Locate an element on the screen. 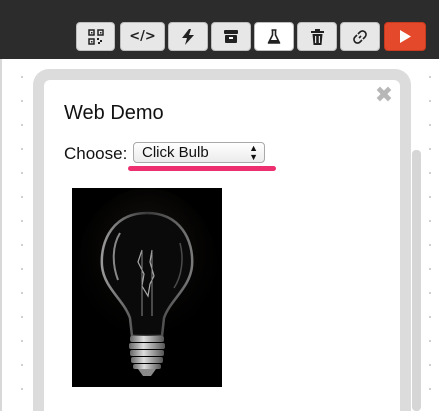 This screenshot has height=411, width=439. flask-icon is located at coordinates (274, 36).